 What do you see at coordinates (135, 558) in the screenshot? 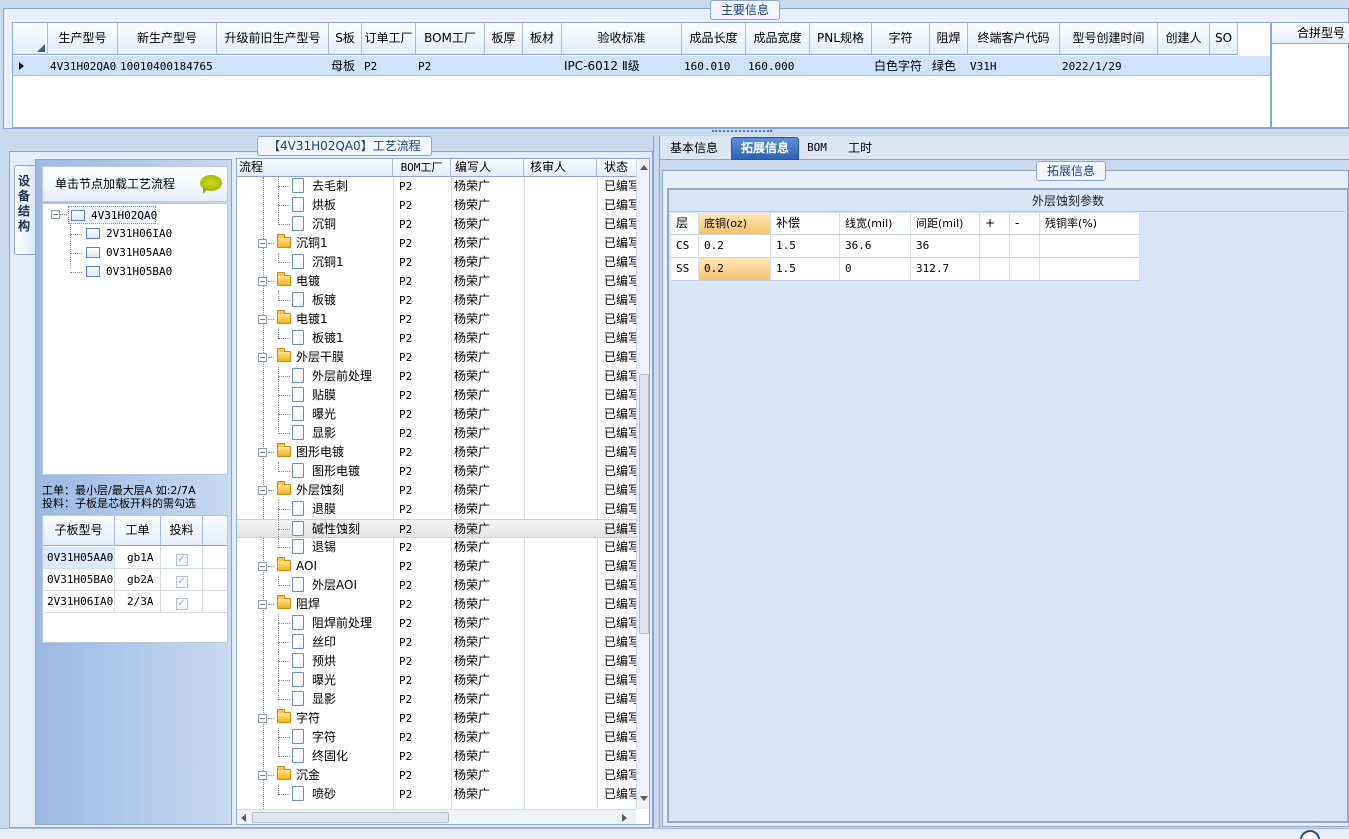
I see `subboard-row: 0V31H05AA0 gb1A ✓` at bounding box center [135, 558].